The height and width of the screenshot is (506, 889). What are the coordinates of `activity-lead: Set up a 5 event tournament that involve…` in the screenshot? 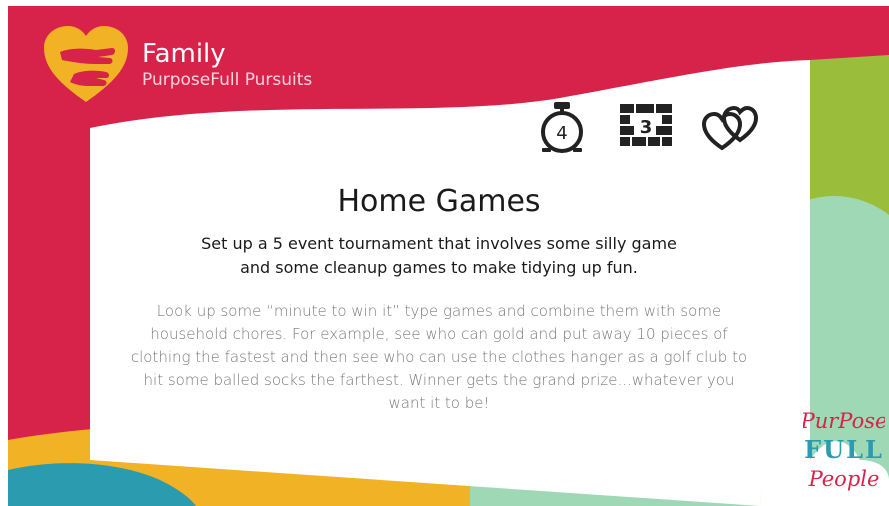 It's located at (439, 255).